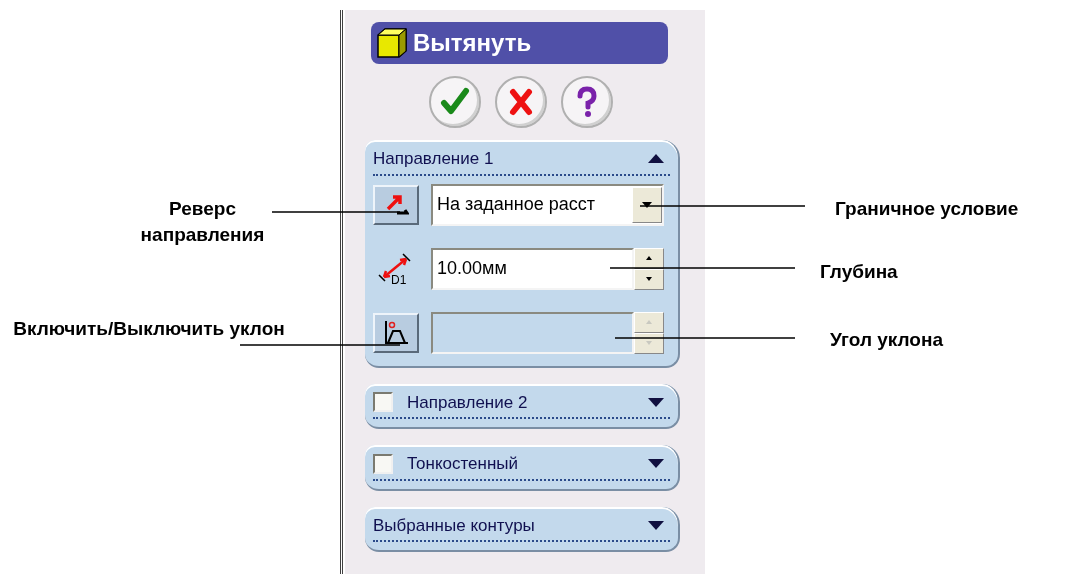 This screenshot has width=1092, height=574. I want to click on group-title: Направление 1, so click(434, 159).